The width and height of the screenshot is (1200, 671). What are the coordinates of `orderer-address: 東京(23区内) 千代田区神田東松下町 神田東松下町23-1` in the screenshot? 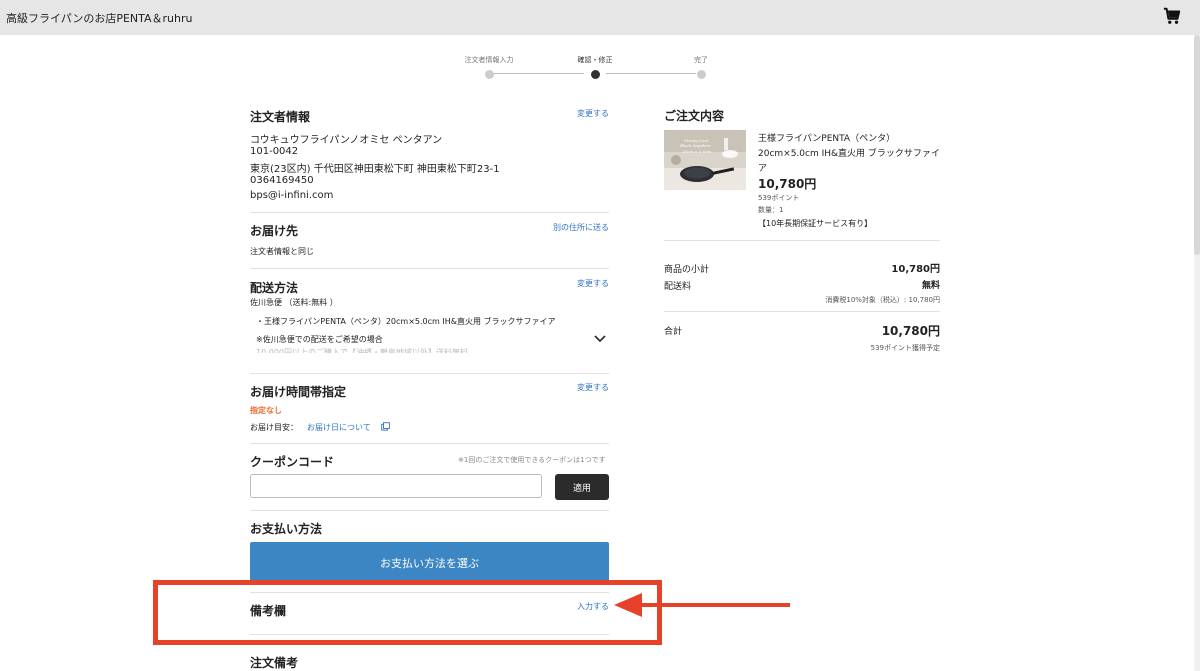 It's located at (375, 169).